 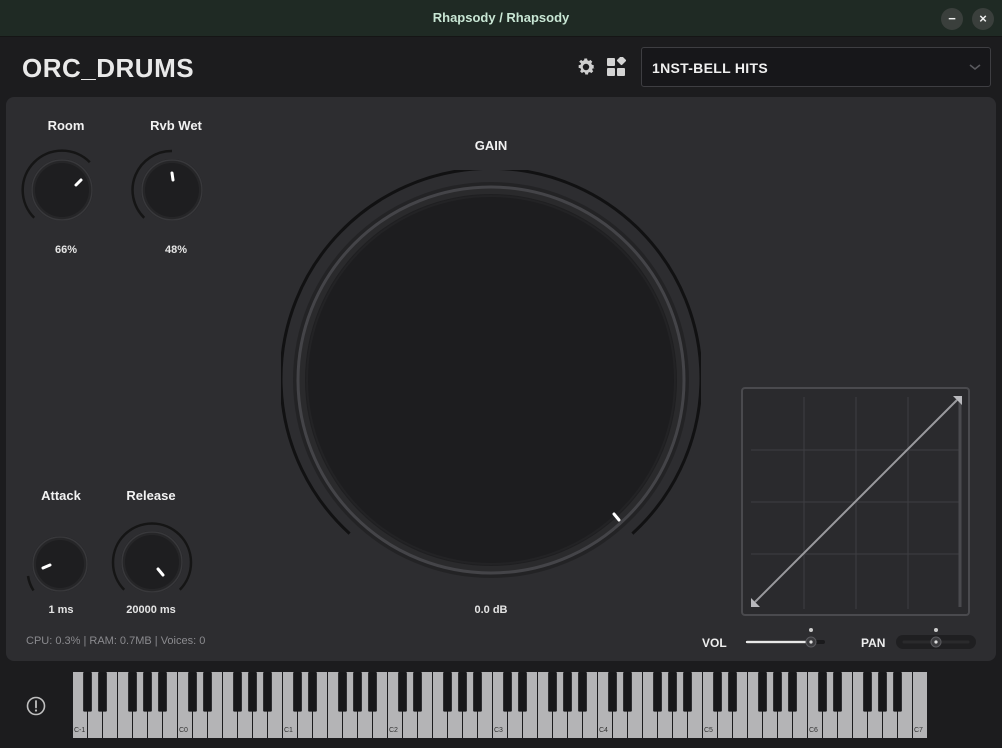 I want to click on gear-icon, so click(x=586, y=67).